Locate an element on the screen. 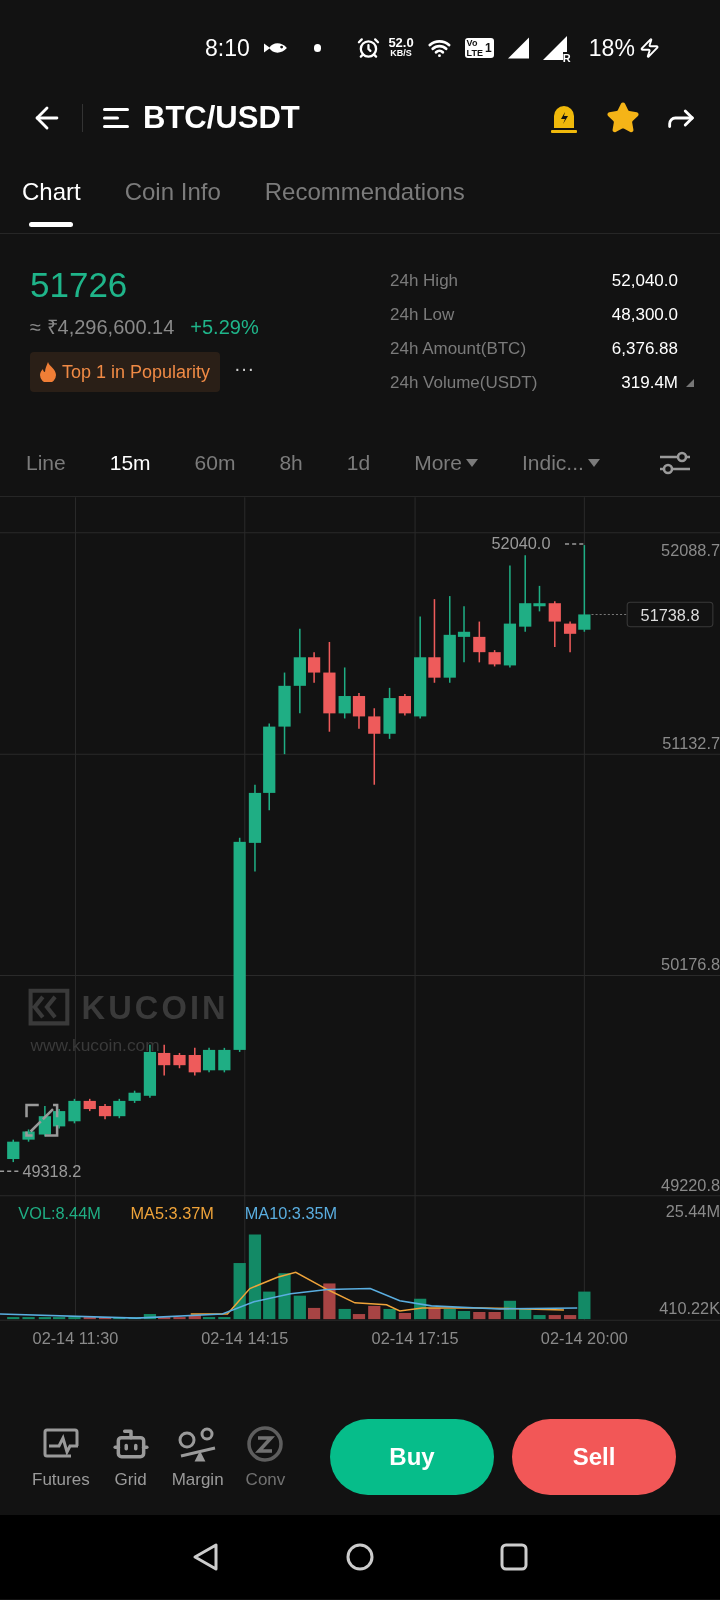  stat-label: 24h Low is located at coordinates (422, 315).